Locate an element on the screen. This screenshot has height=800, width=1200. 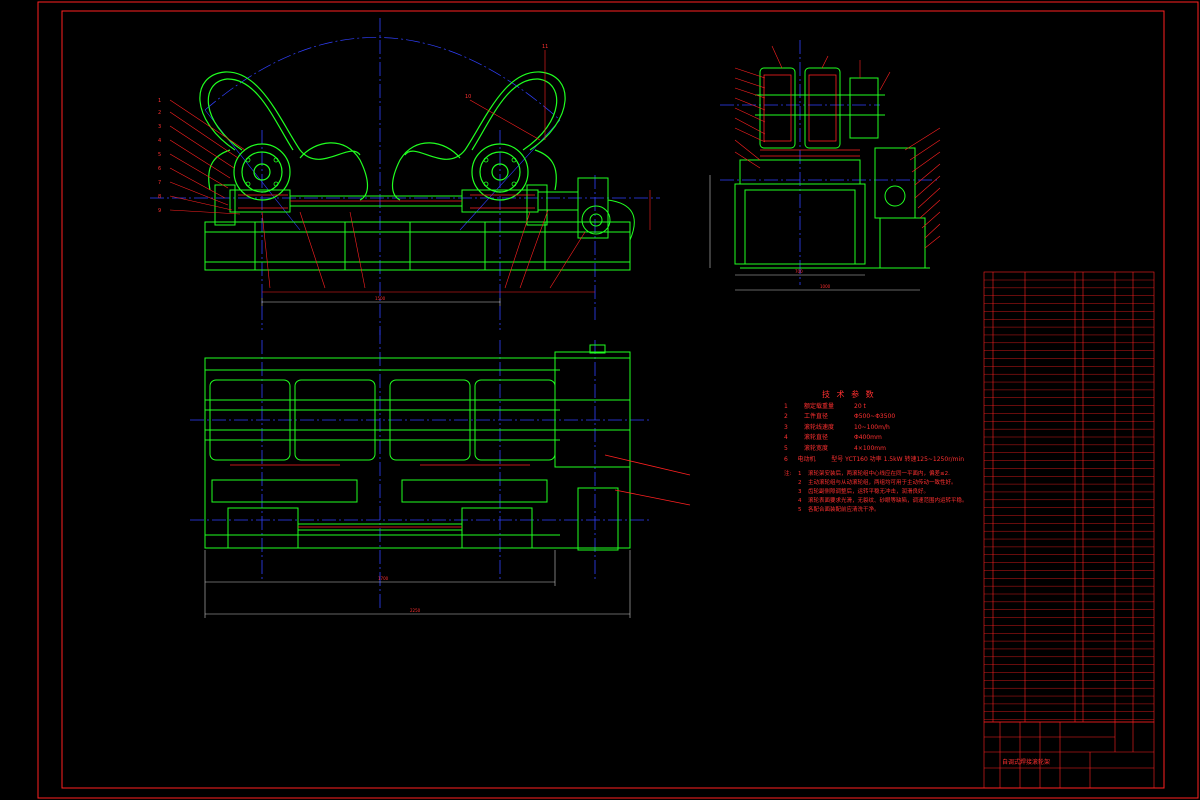
parts-list-table is located at coordinates (1069, 497).